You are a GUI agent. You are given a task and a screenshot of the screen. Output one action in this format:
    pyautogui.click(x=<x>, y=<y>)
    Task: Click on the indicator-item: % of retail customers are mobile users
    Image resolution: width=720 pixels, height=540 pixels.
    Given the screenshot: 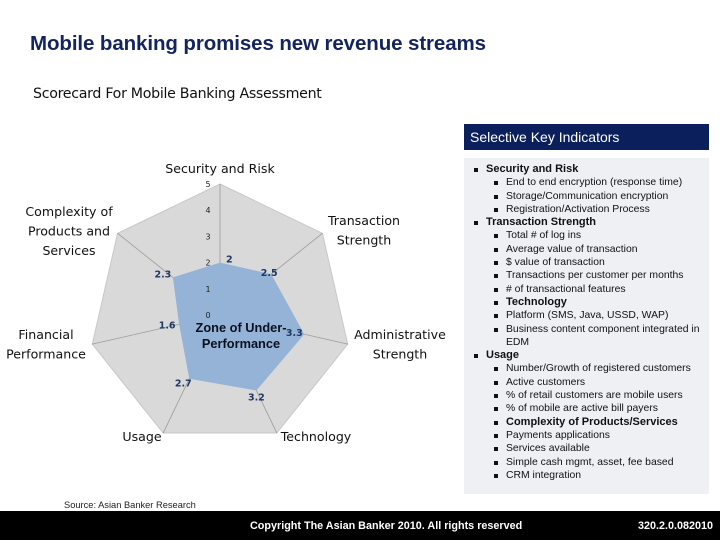 What is the action you would take?
    pyautogui.click(x=586, y=395)
    